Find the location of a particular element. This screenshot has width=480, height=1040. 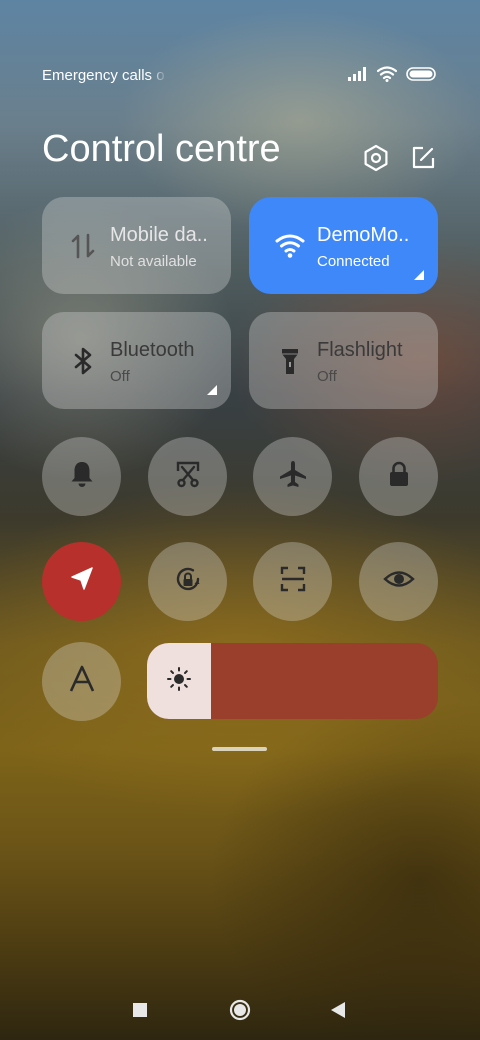

scan-icon is located at coordinates (293, 581).